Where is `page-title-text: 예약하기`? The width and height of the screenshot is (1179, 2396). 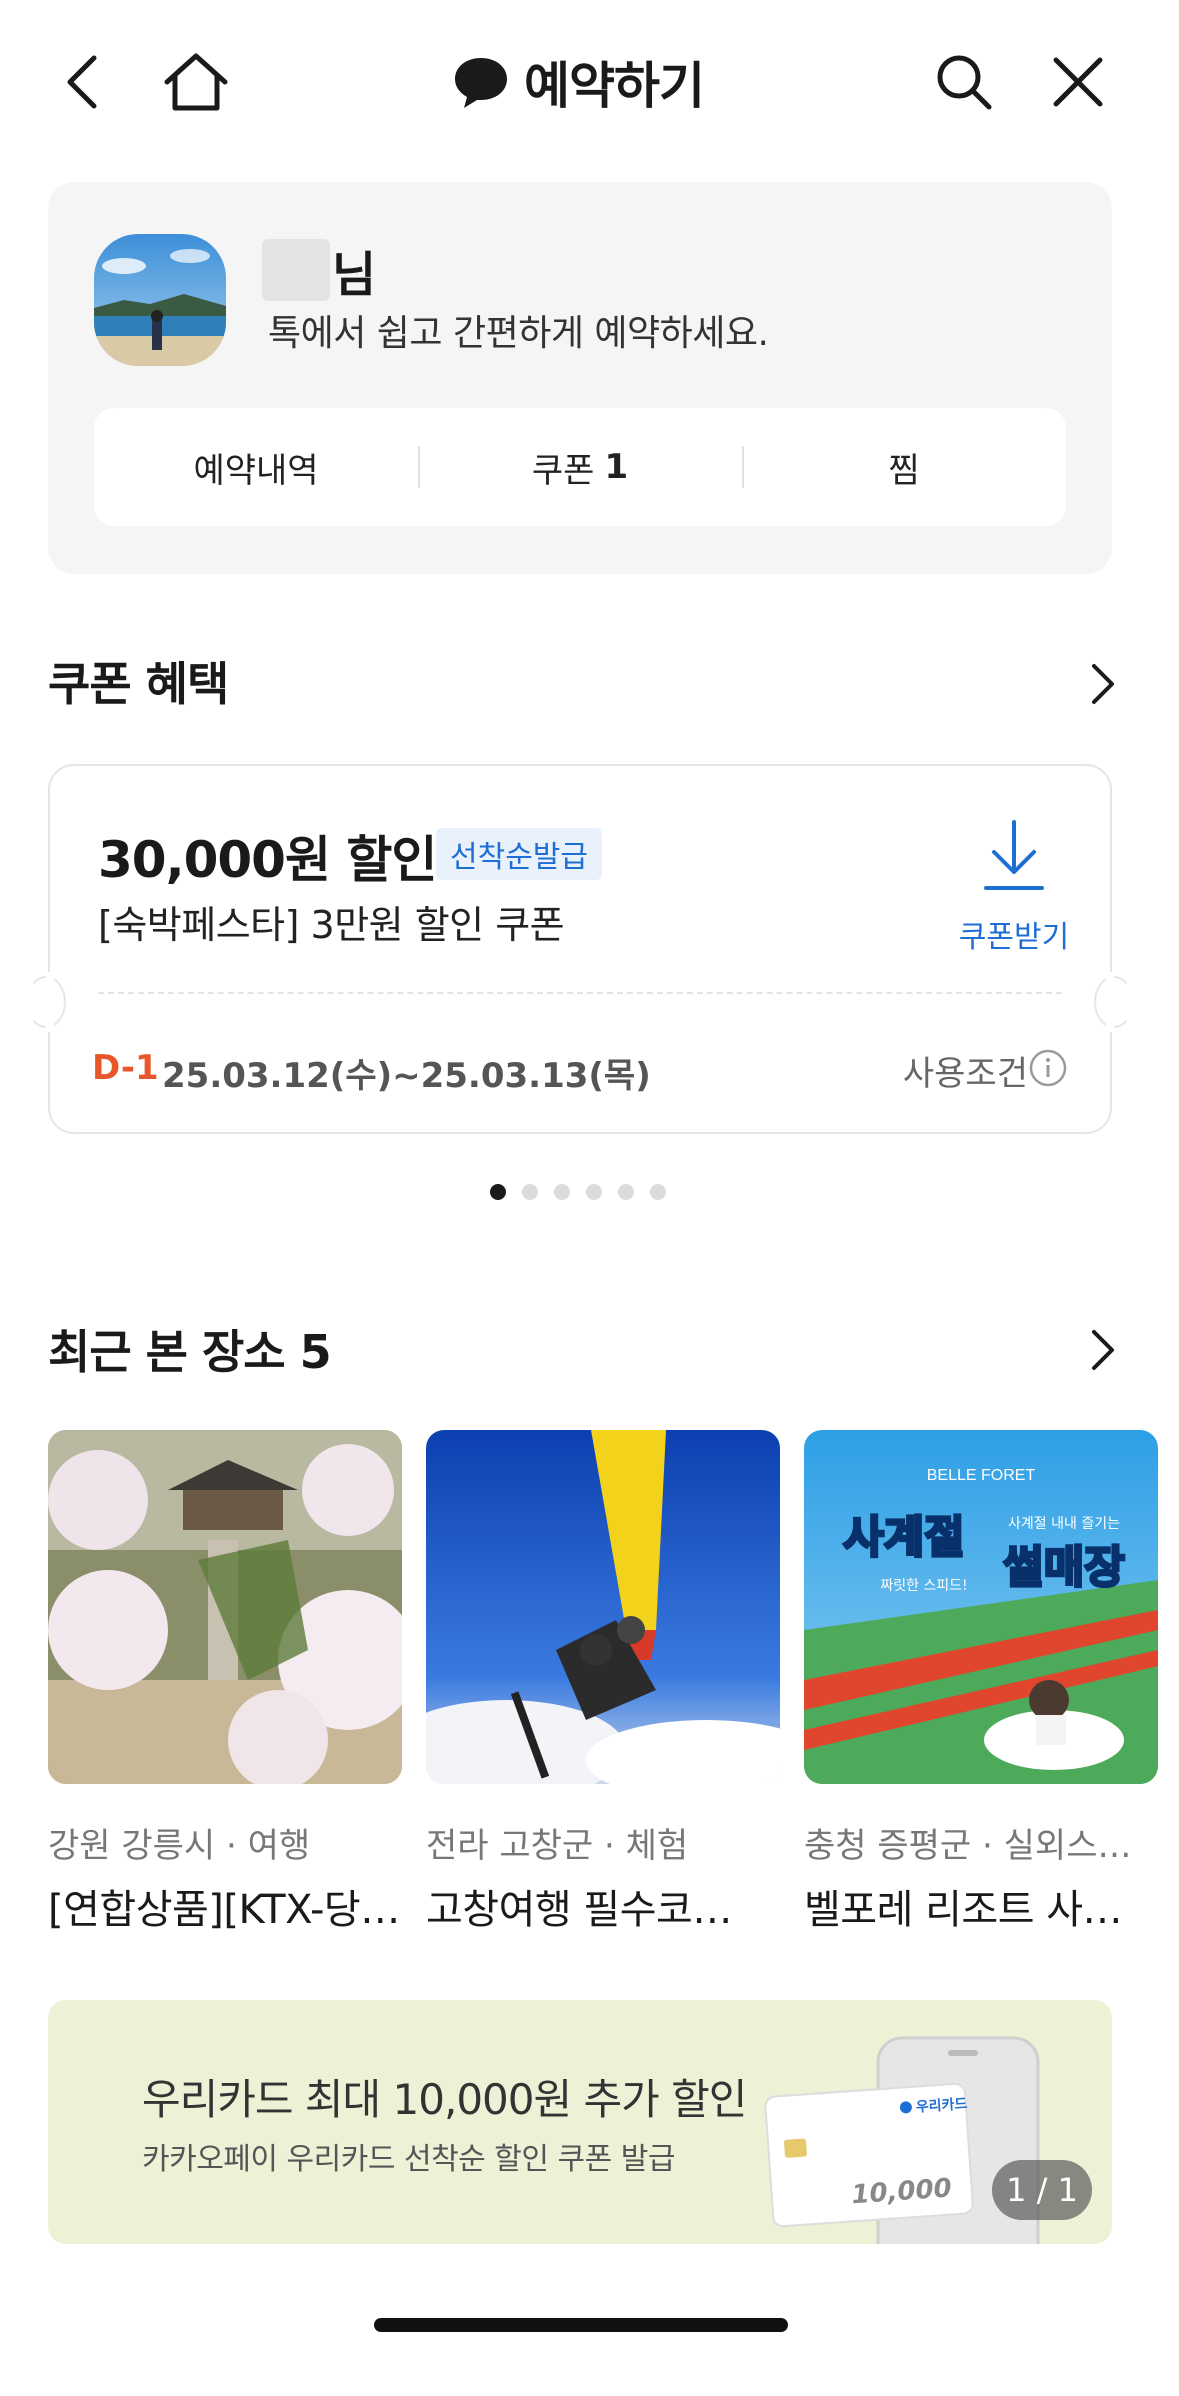 page-title-text: 예약하기 is located at coordinates (614, 86).